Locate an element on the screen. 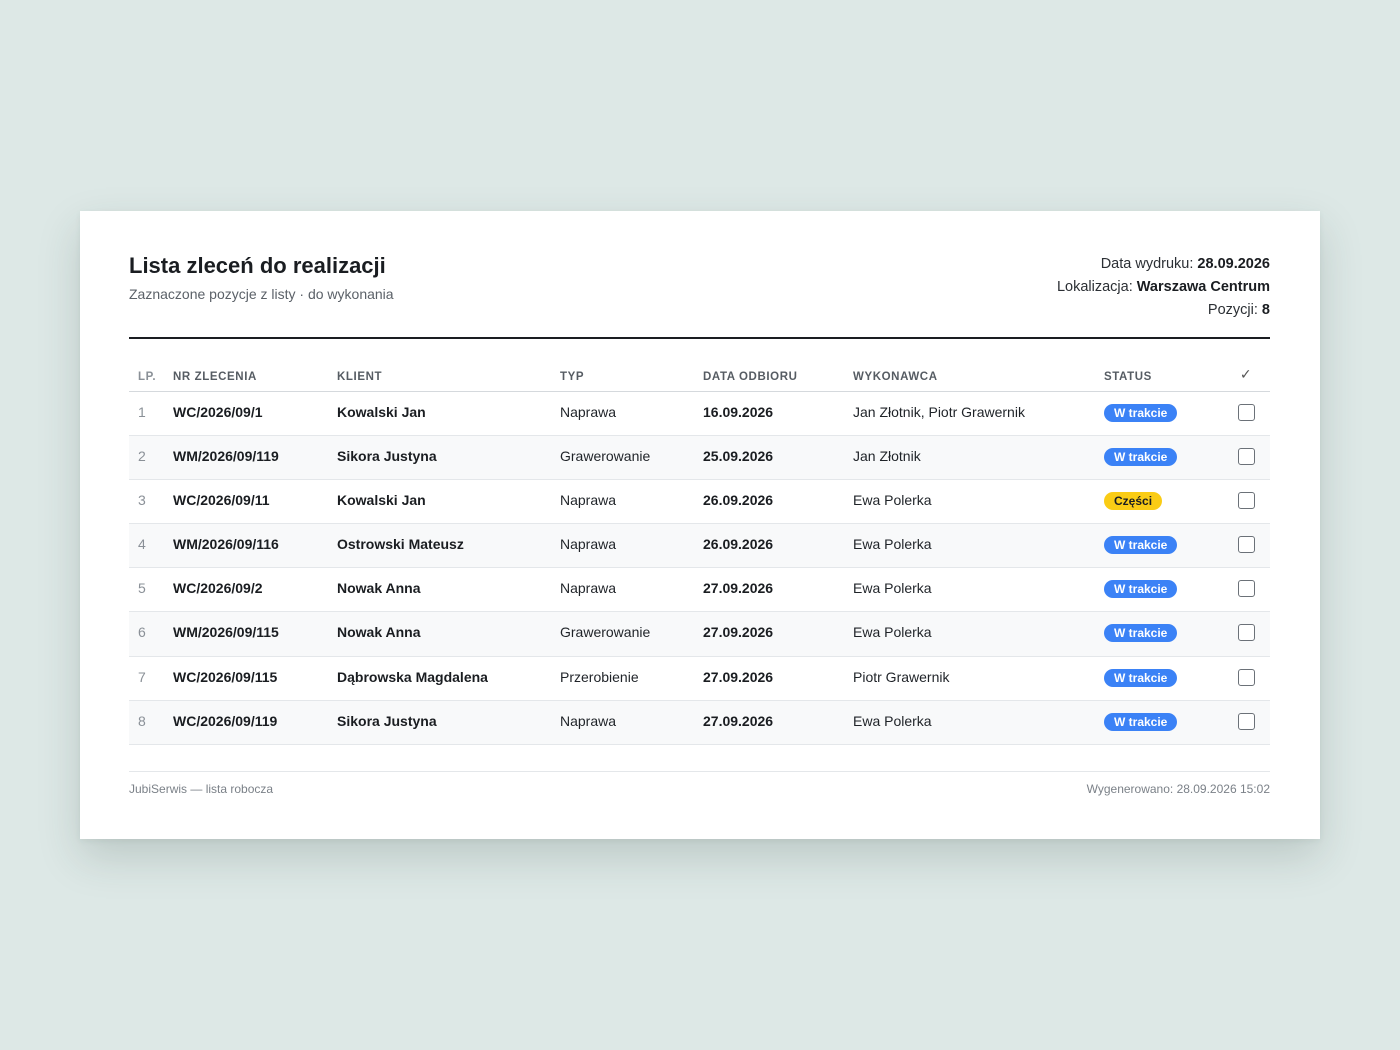 This screenshot has height=1050, width=1400. column-header-pickup-date: DATA ODBIORU is located at coordinates (778, 377).